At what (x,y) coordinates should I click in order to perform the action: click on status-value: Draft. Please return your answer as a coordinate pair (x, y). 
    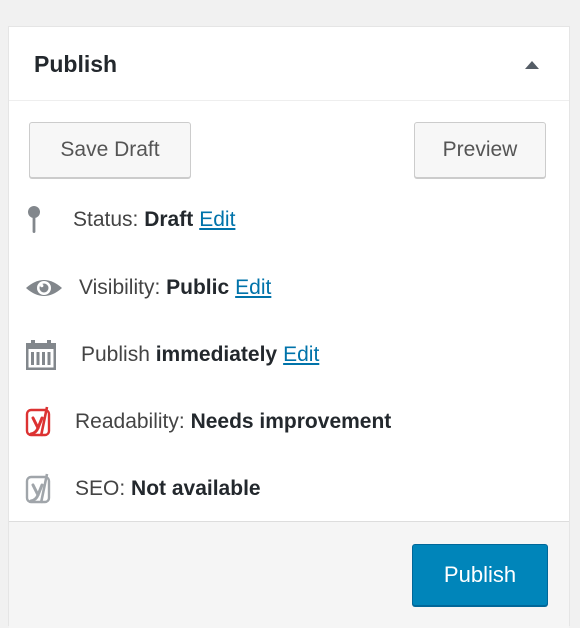
    Looking at the image, I should click on (169, 219).